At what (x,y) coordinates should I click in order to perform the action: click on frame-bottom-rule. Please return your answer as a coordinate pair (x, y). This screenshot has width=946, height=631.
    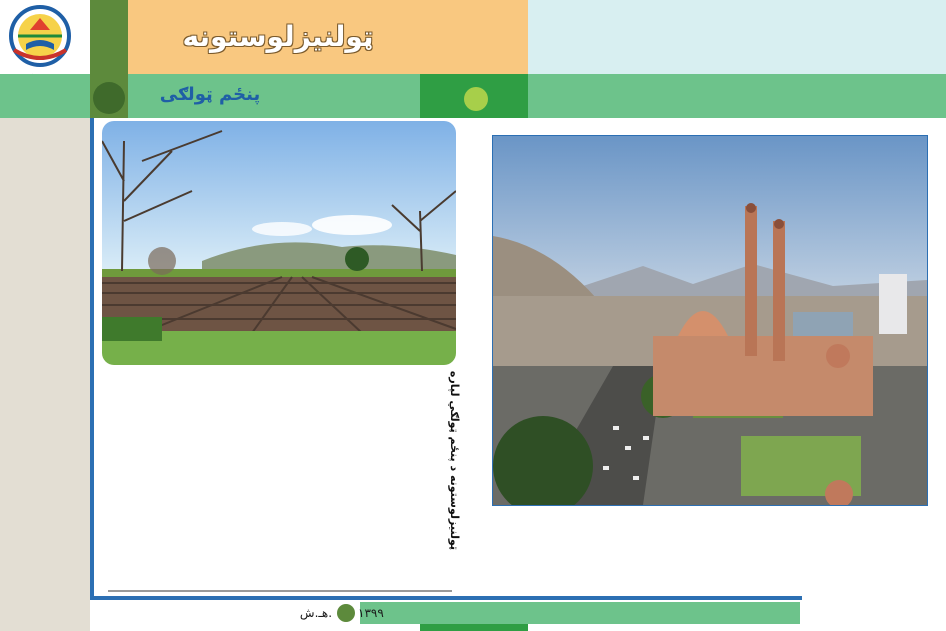
    Looking at the image, I should click on (446, 598).